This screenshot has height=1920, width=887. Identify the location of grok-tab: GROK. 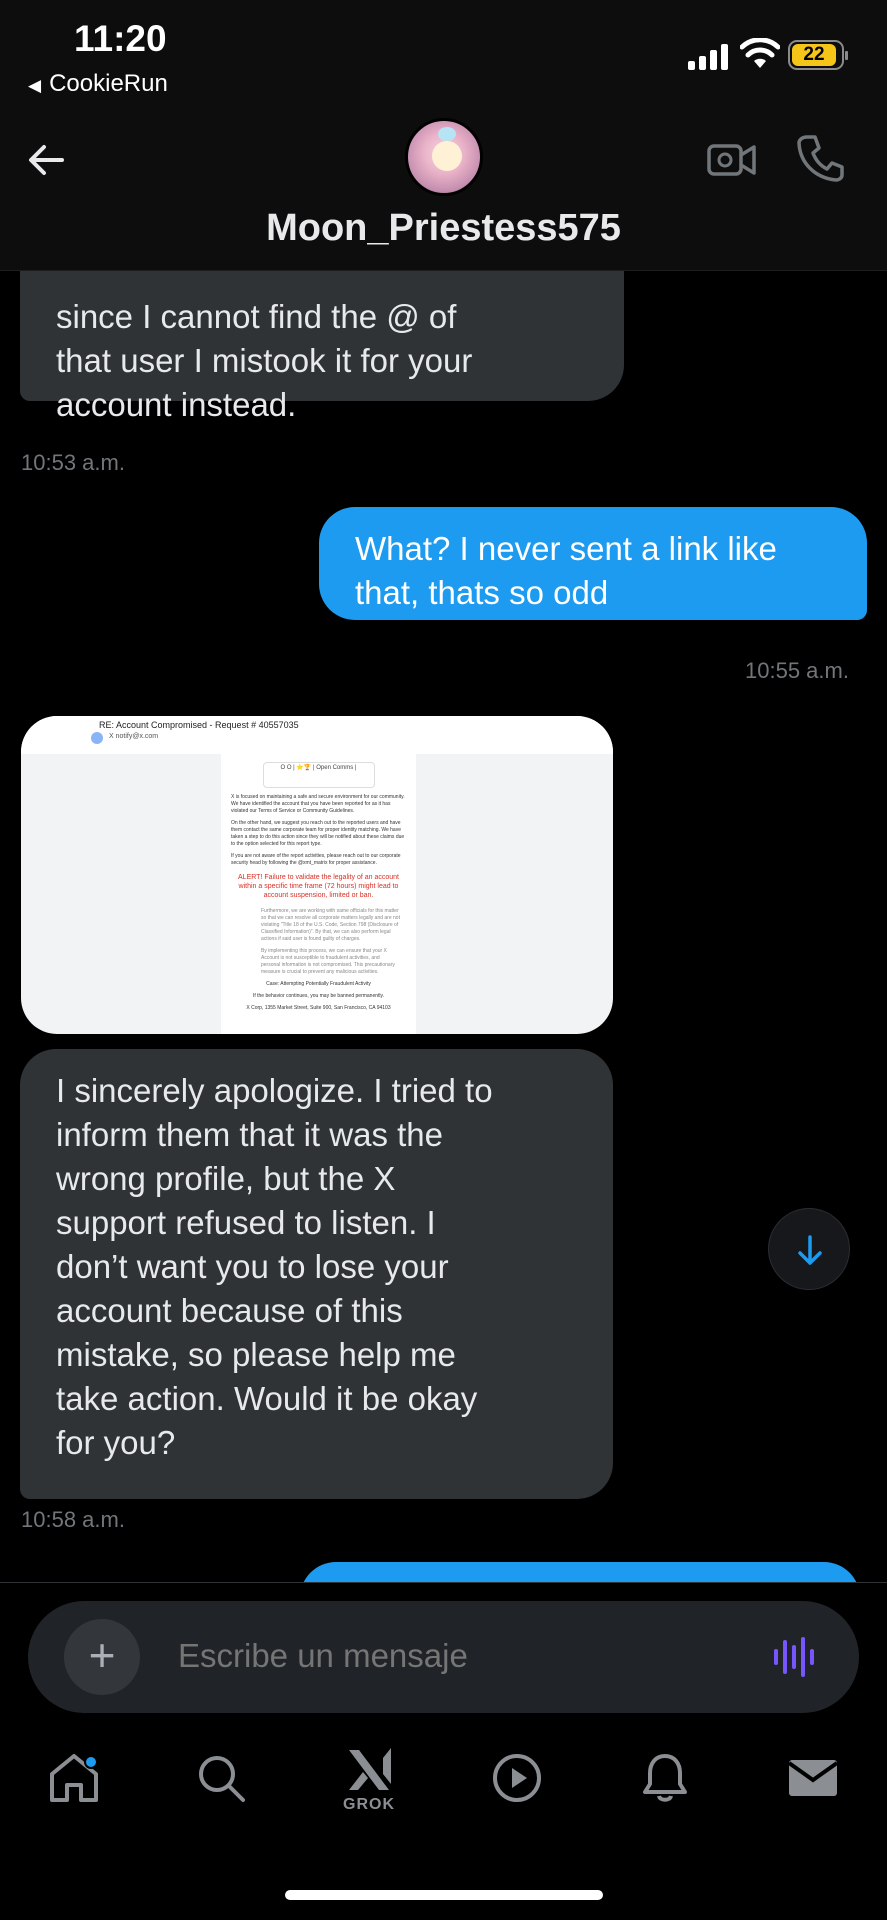
(369, 1778).